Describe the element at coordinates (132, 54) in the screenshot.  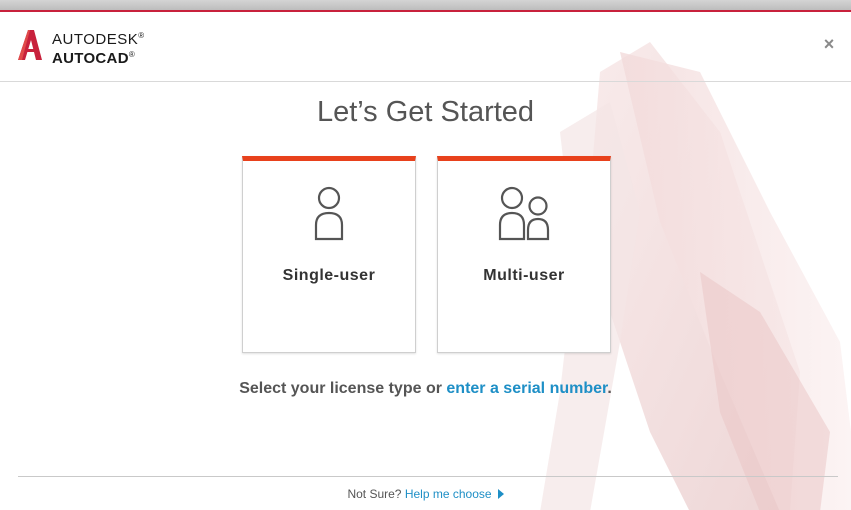
I see `product-mark: ®` at that location.